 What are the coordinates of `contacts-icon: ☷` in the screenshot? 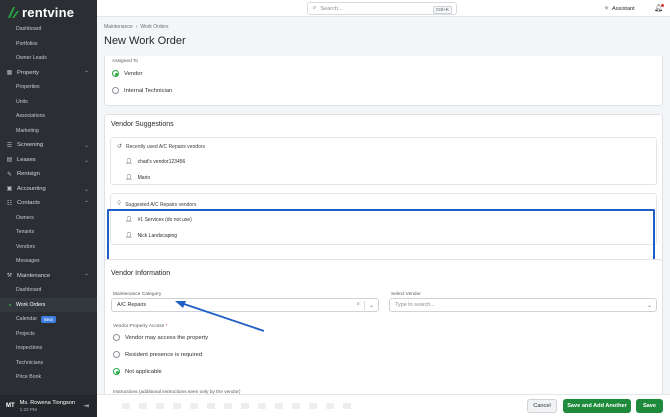 It's located at (9, 203).